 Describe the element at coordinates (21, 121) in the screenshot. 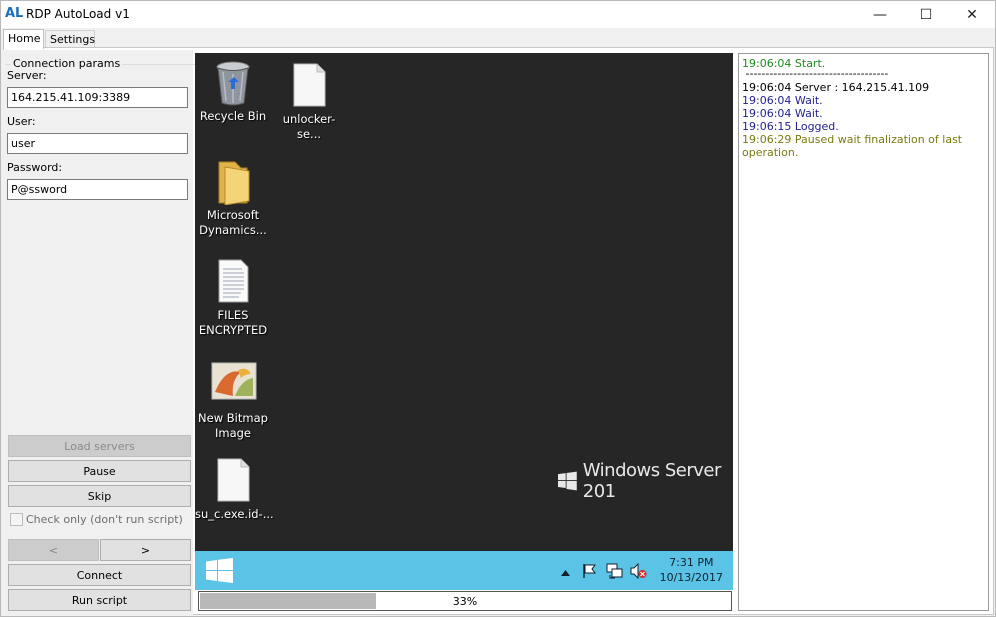

I see `user-label: User:` at that location.